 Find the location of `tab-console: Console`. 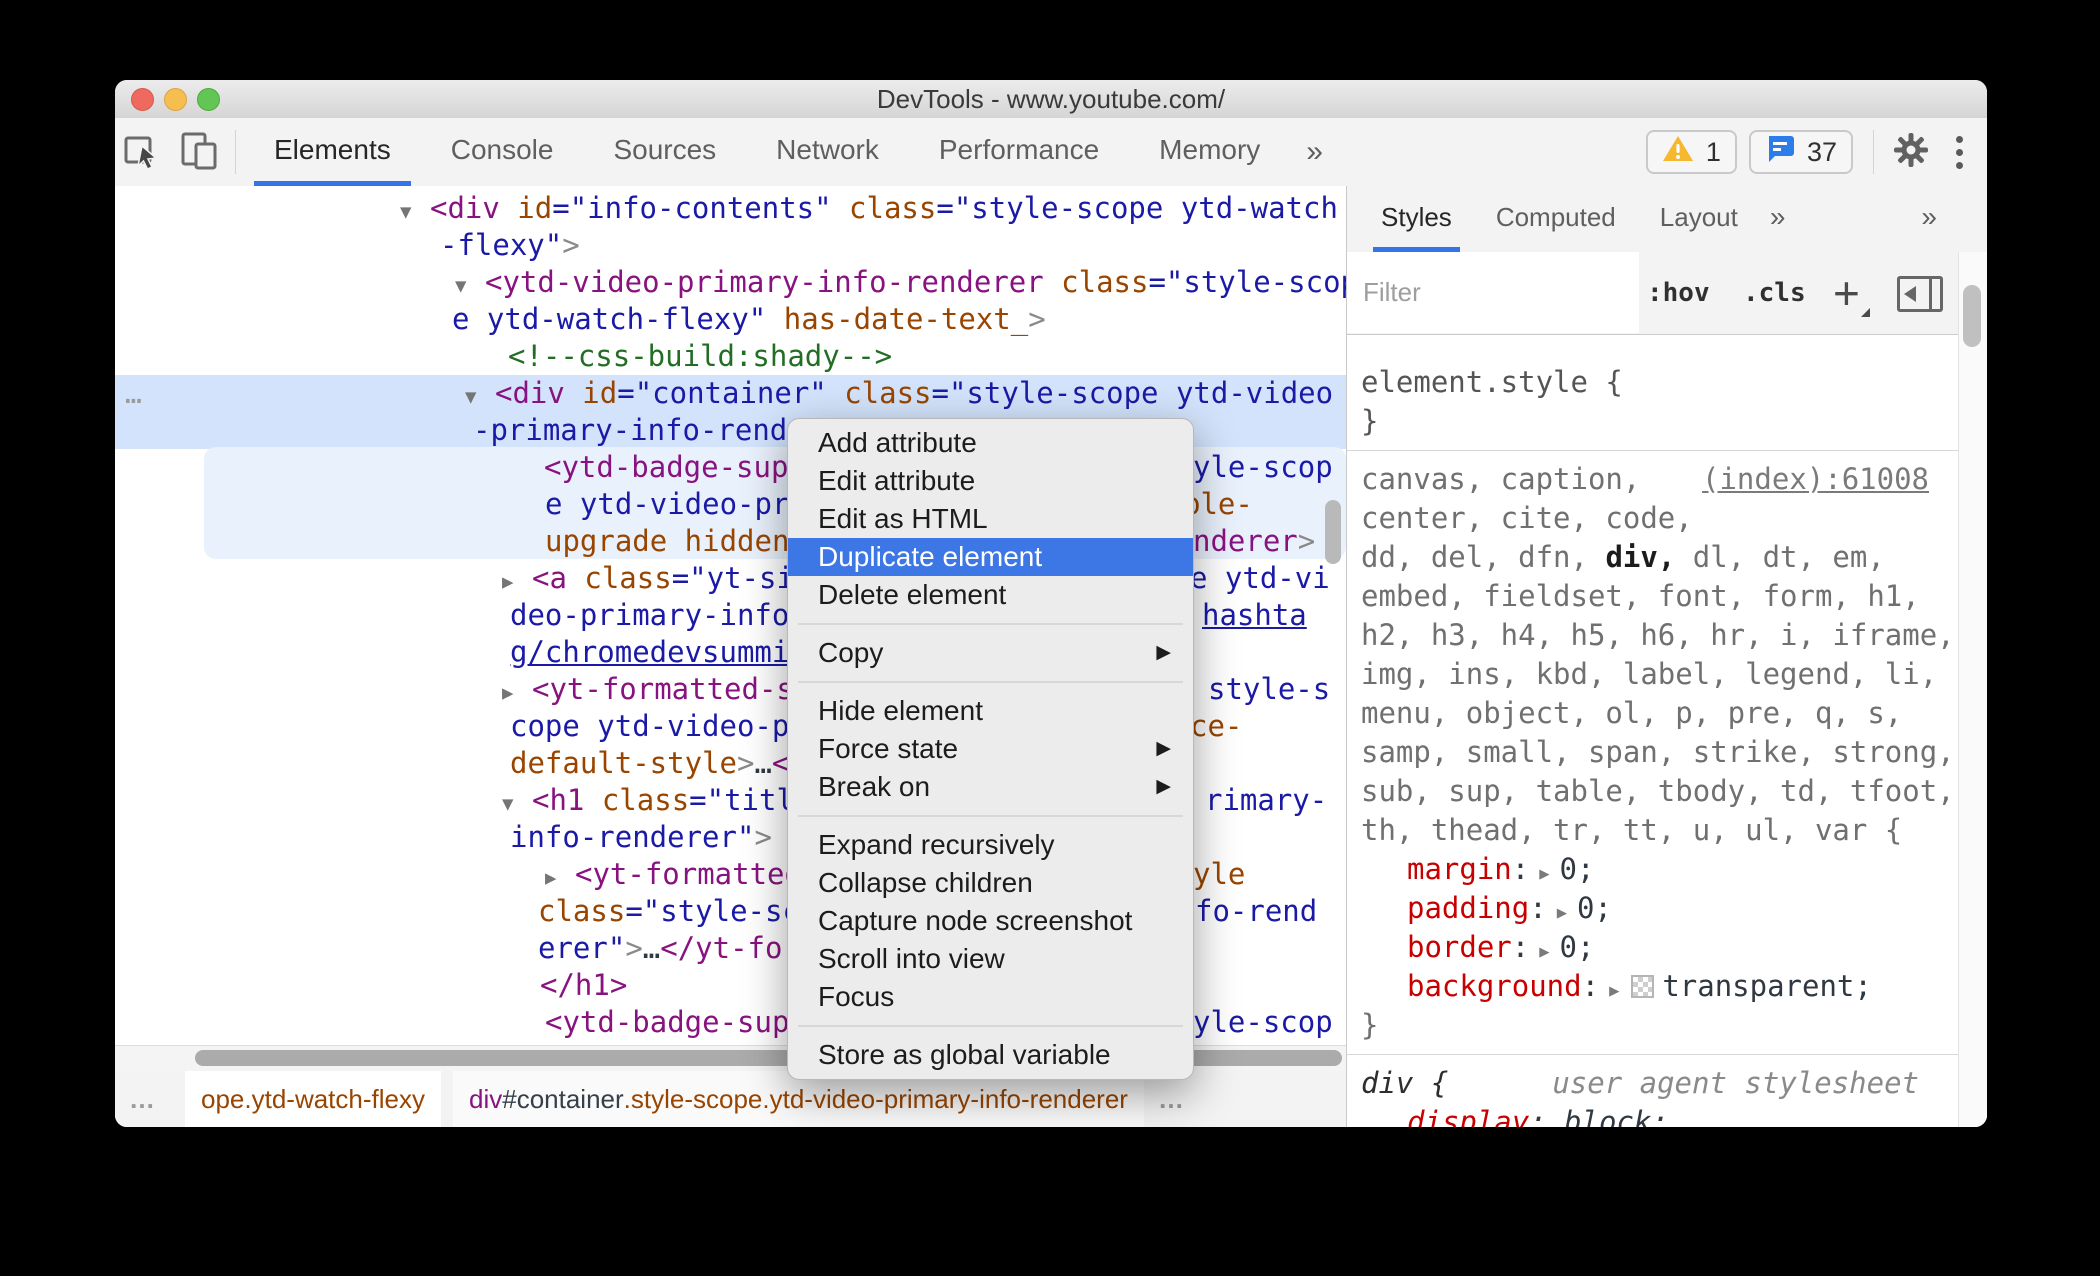

tab-console: Console is located at coordinates (502, 152).